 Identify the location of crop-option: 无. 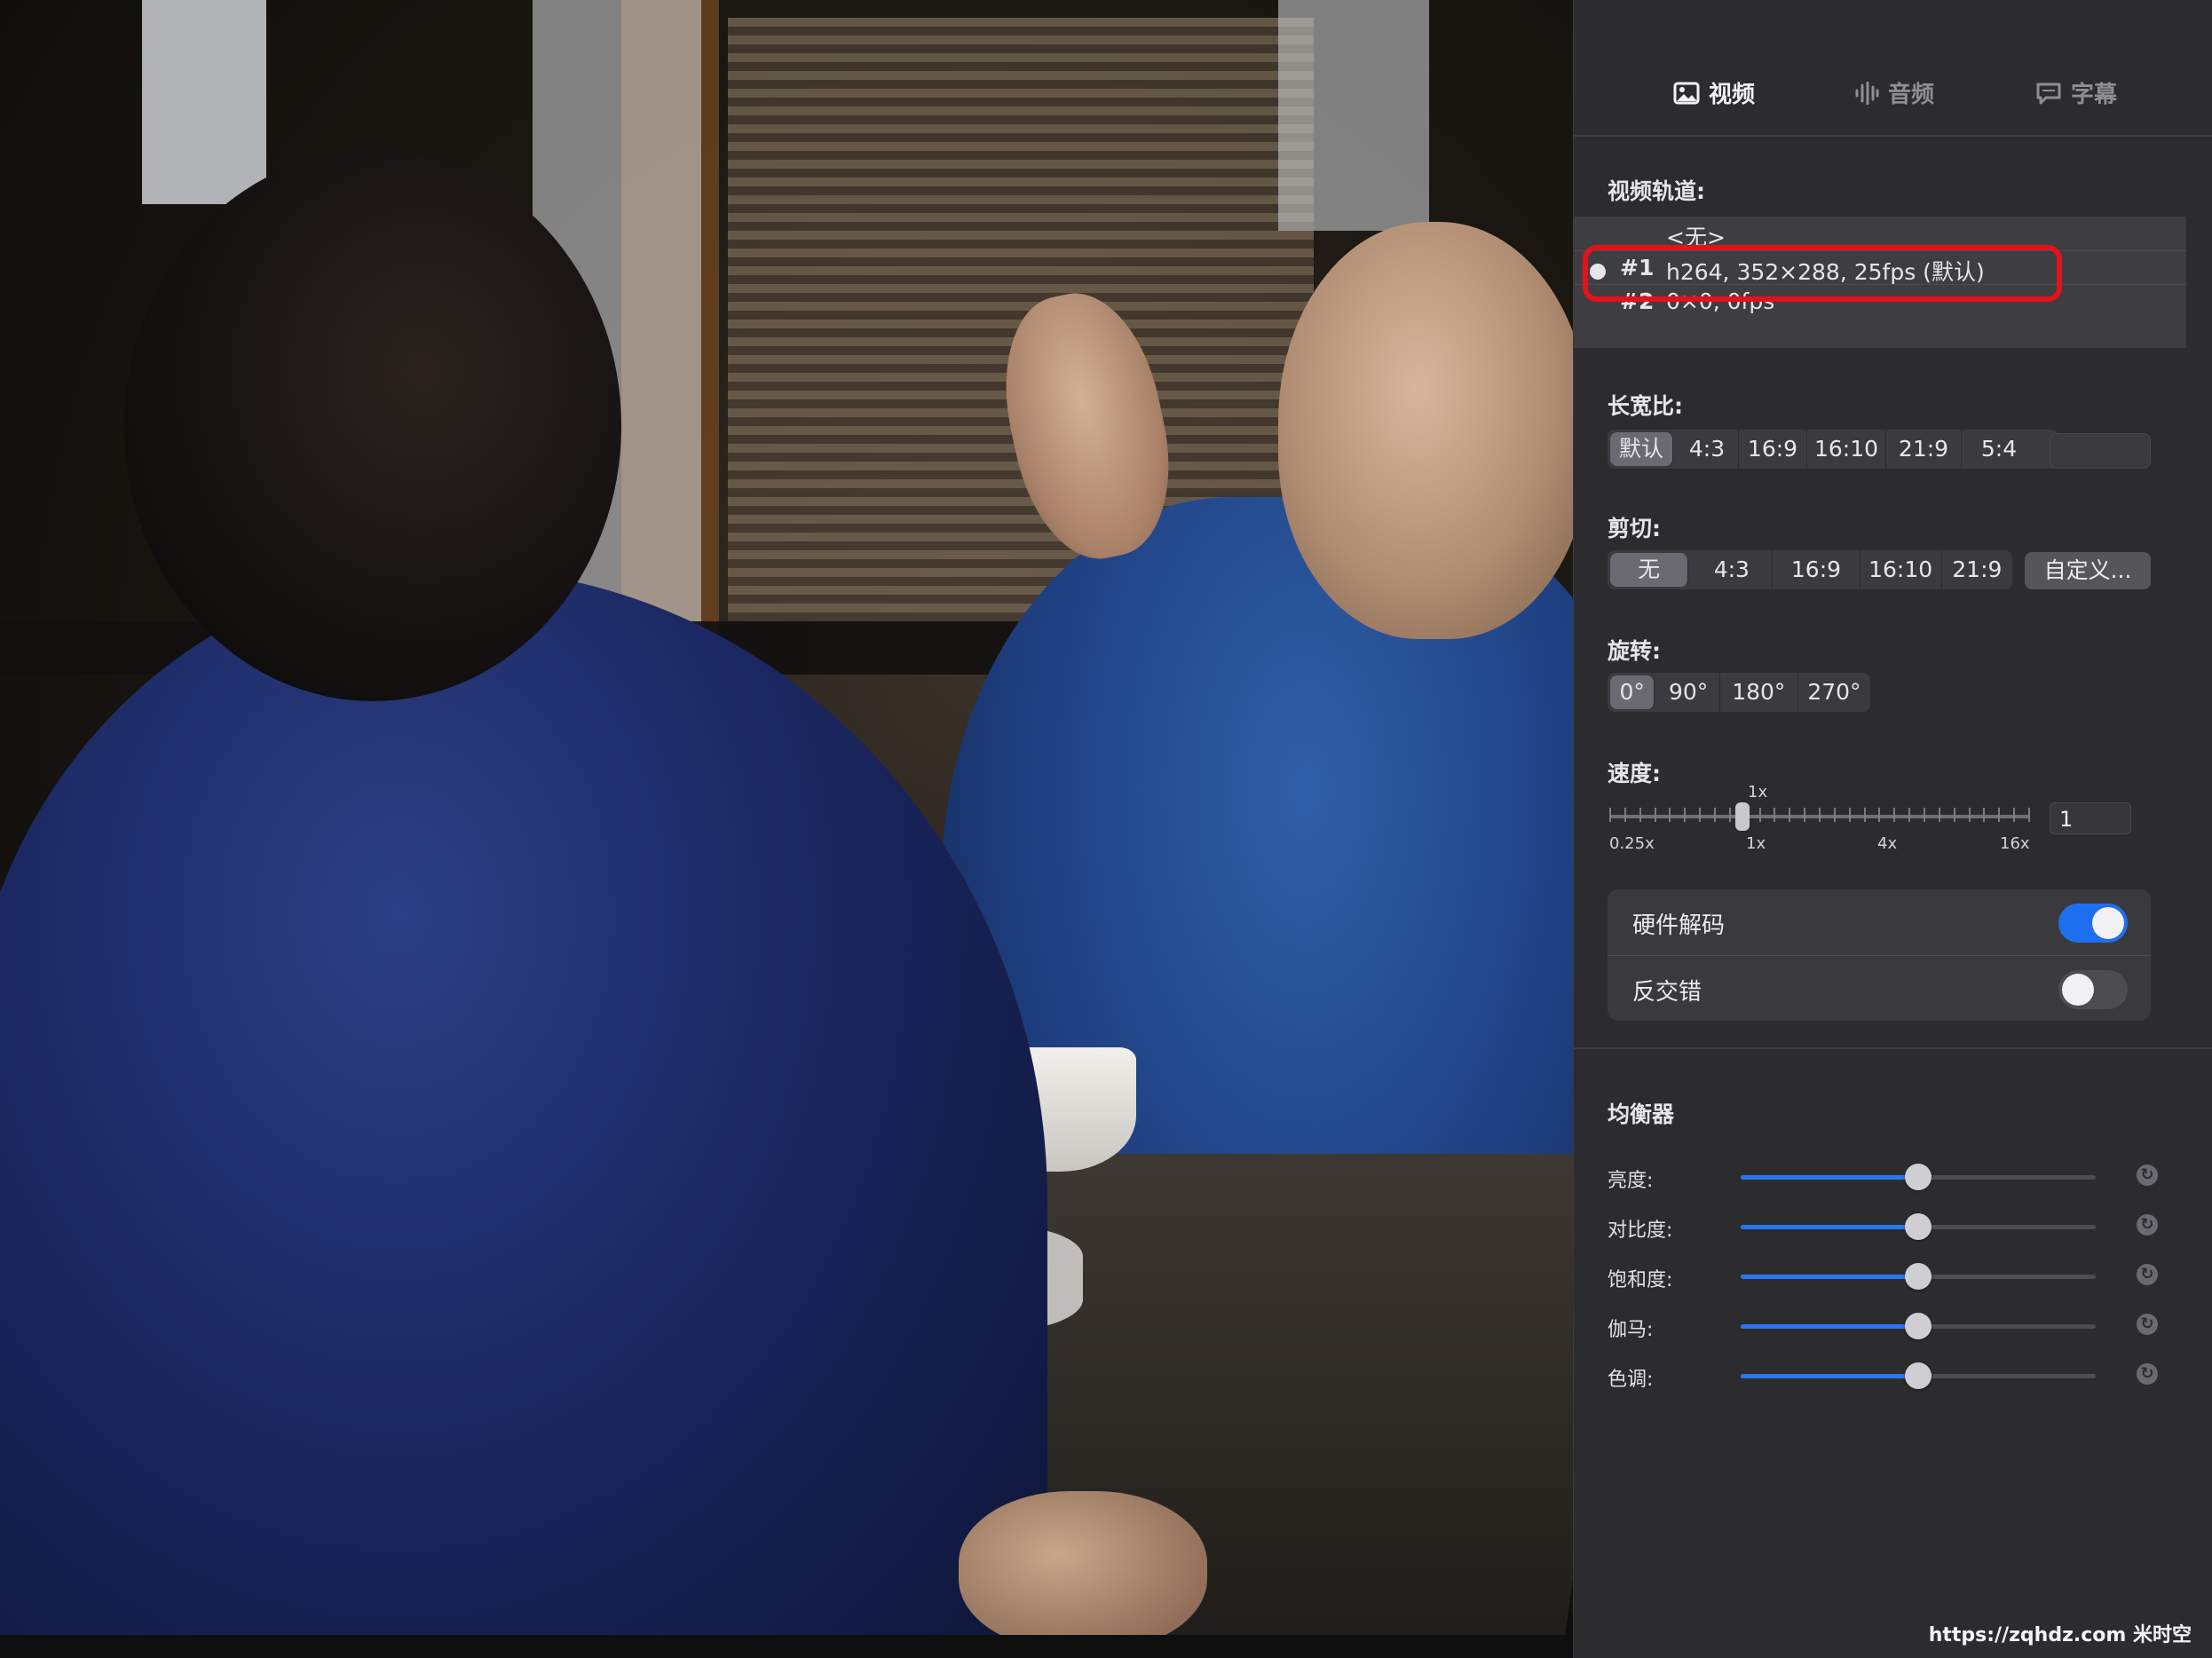
(1649, 570).